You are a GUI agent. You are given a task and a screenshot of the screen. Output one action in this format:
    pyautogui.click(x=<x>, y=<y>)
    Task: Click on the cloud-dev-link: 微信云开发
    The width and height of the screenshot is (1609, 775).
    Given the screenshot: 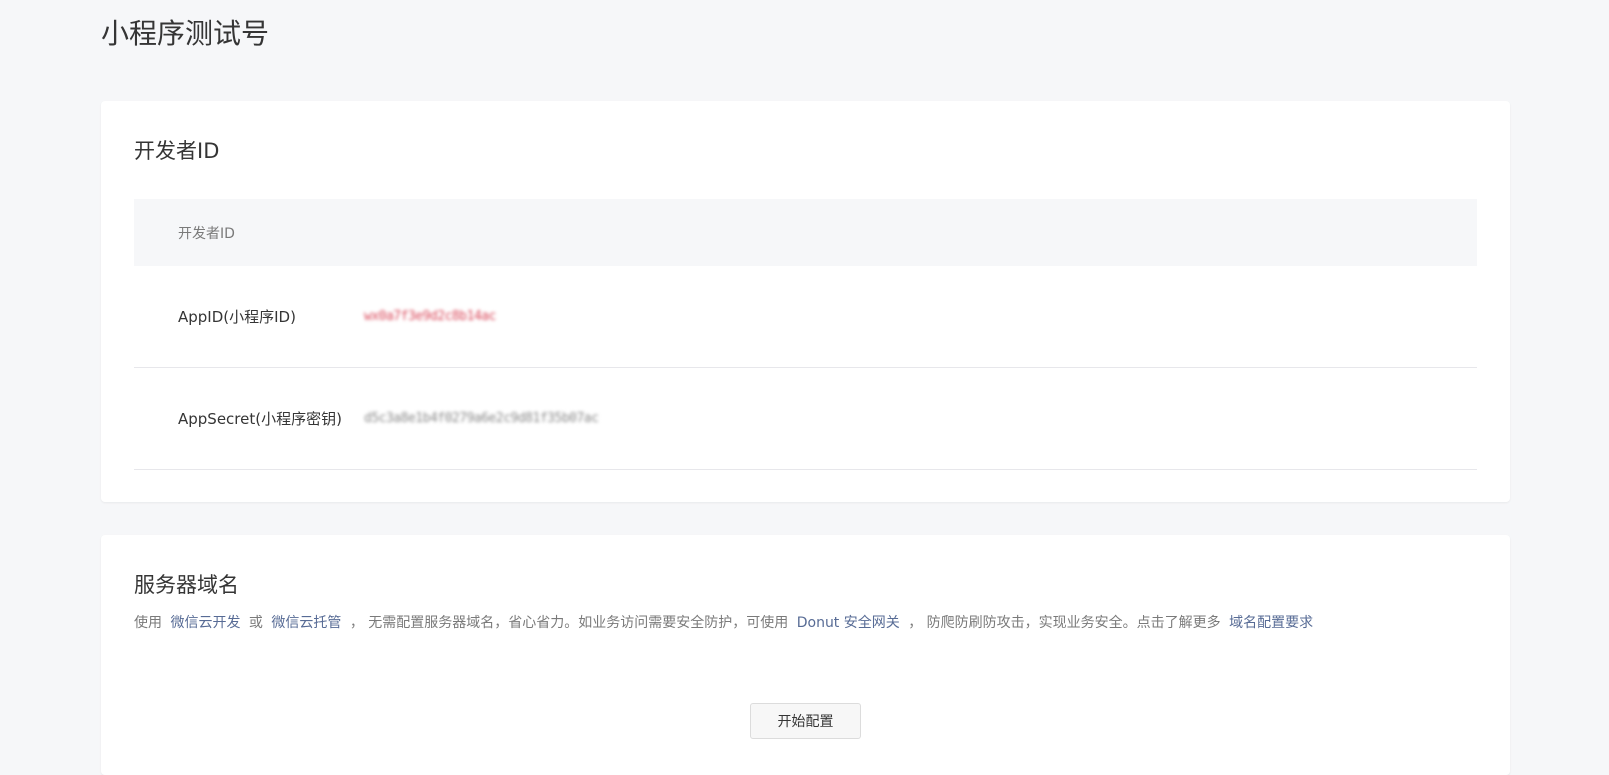 What is the action you would take?
    pyautogui.click(x=205, y=623)
    